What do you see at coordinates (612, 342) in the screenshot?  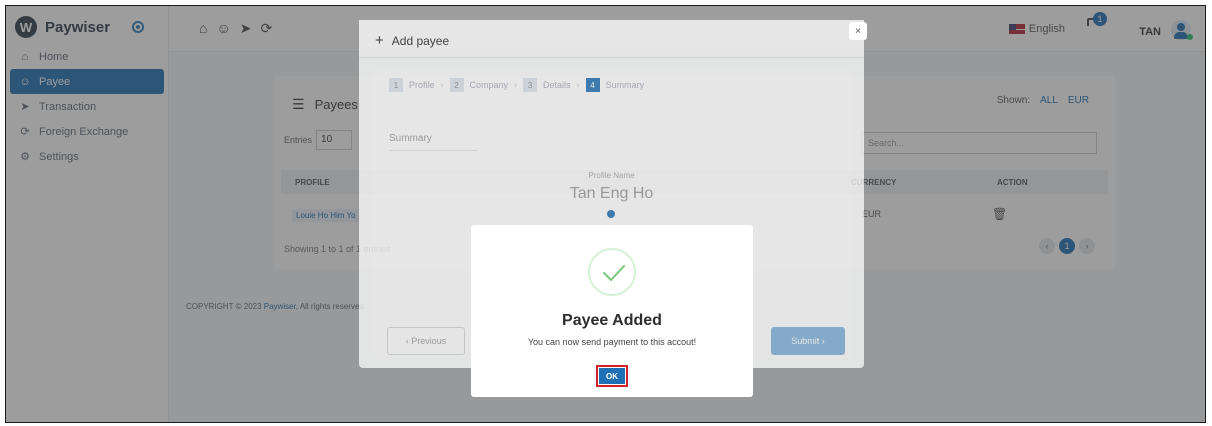 I see `dialog-message: You can now send payment to this accout!` at bounding box center [612, 342].